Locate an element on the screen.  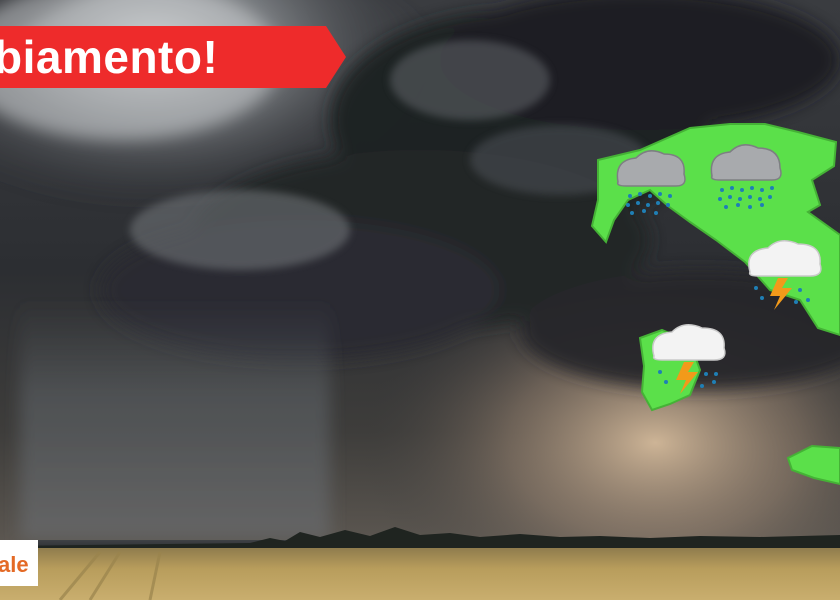
headline-banner: biamento! is located at coordinates (173, 57).